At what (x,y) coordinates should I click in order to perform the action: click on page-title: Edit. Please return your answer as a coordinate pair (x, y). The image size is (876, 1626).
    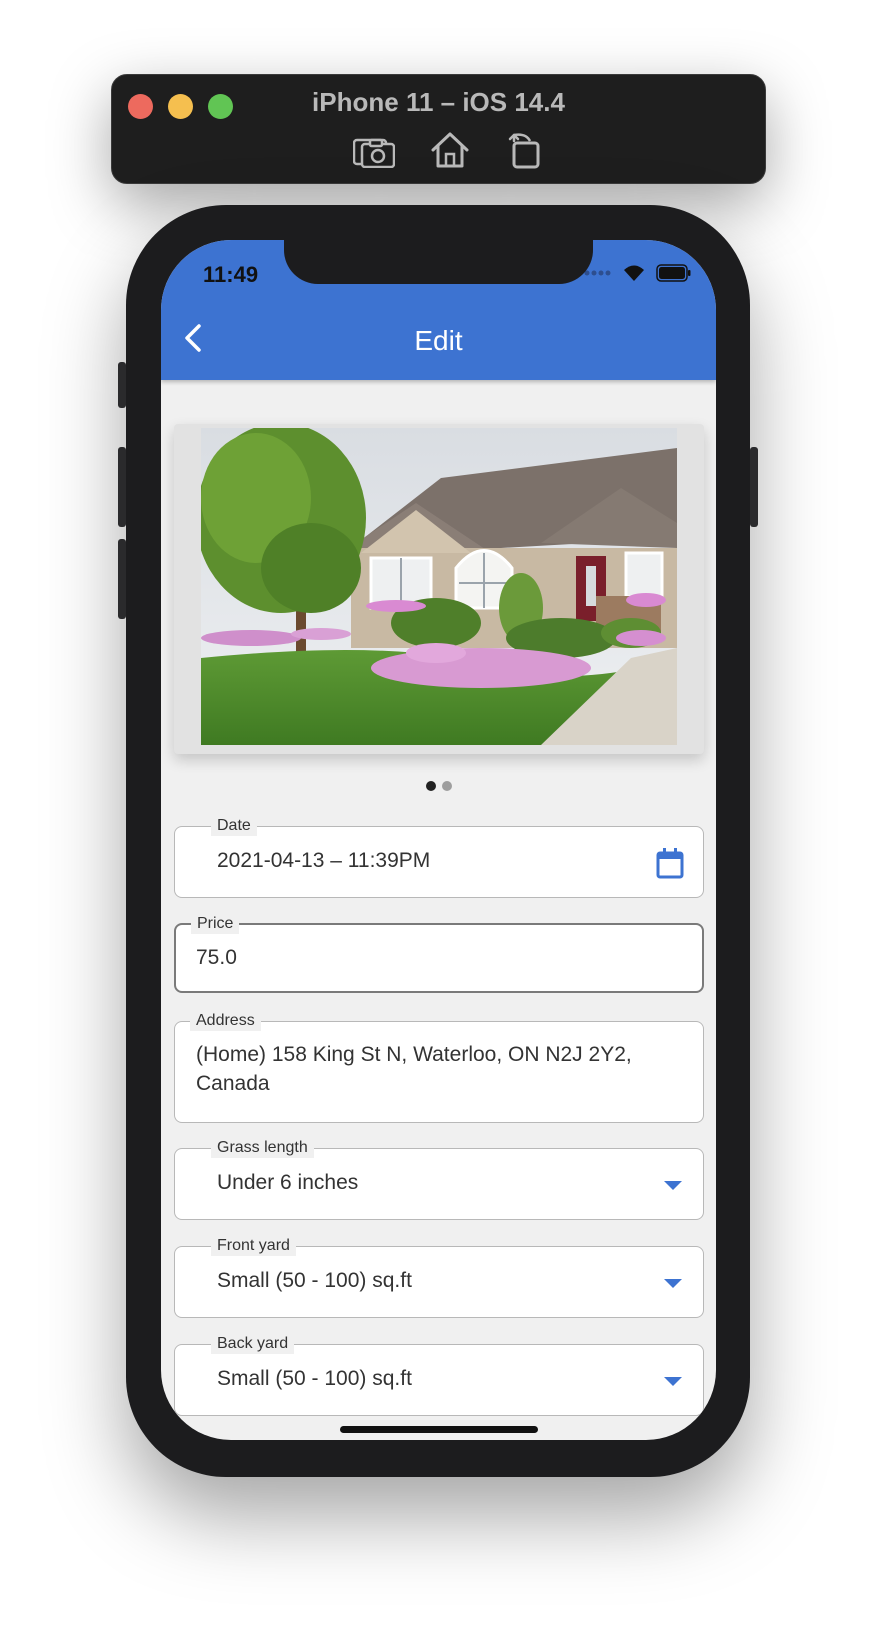
    Looking at the image, I should click on (438, 340).